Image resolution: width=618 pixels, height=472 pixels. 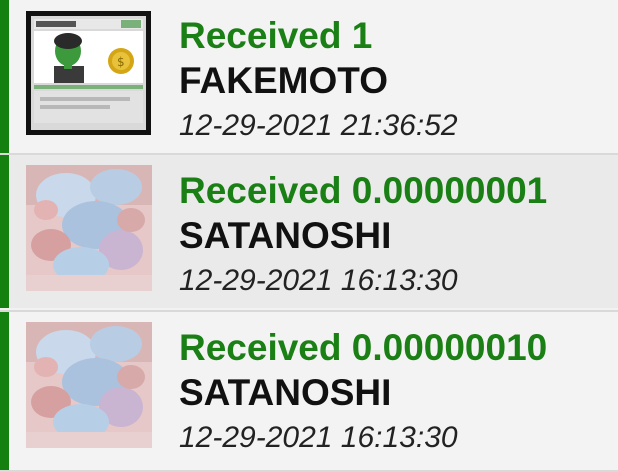 What do you see at coordinates (363, 190) in the screenshot?
I see `amount-label: Received 0.00000001` at bounding box center [363, 190].